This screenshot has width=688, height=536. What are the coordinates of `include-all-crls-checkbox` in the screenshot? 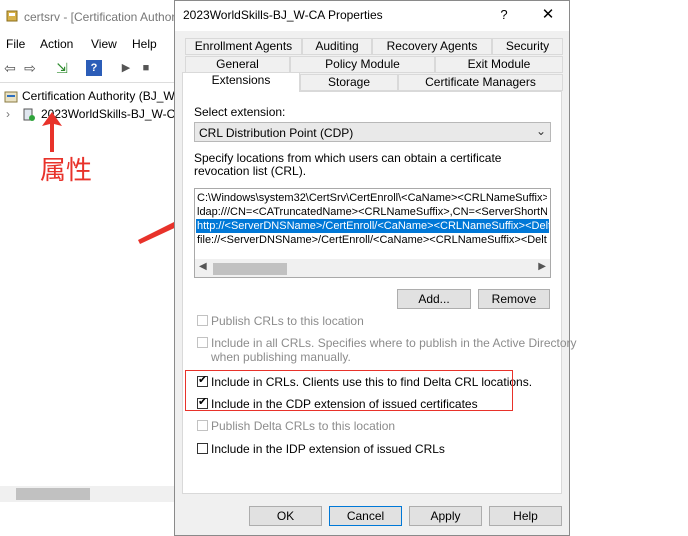 It's located at (202, 342).